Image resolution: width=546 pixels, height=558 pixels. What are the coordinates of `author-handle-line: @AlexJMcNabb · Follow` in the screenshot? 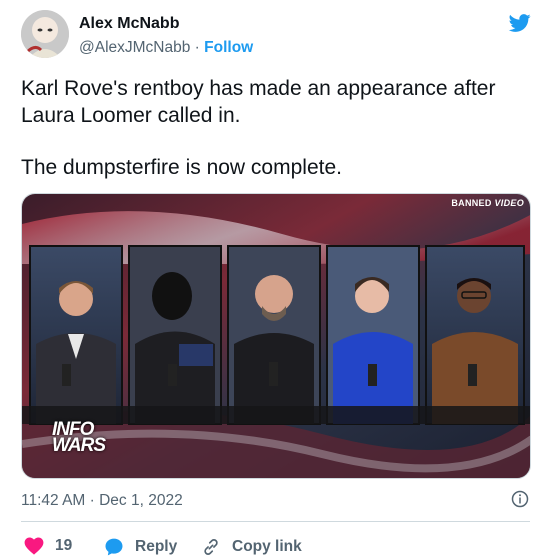 It's located at (166, 48).